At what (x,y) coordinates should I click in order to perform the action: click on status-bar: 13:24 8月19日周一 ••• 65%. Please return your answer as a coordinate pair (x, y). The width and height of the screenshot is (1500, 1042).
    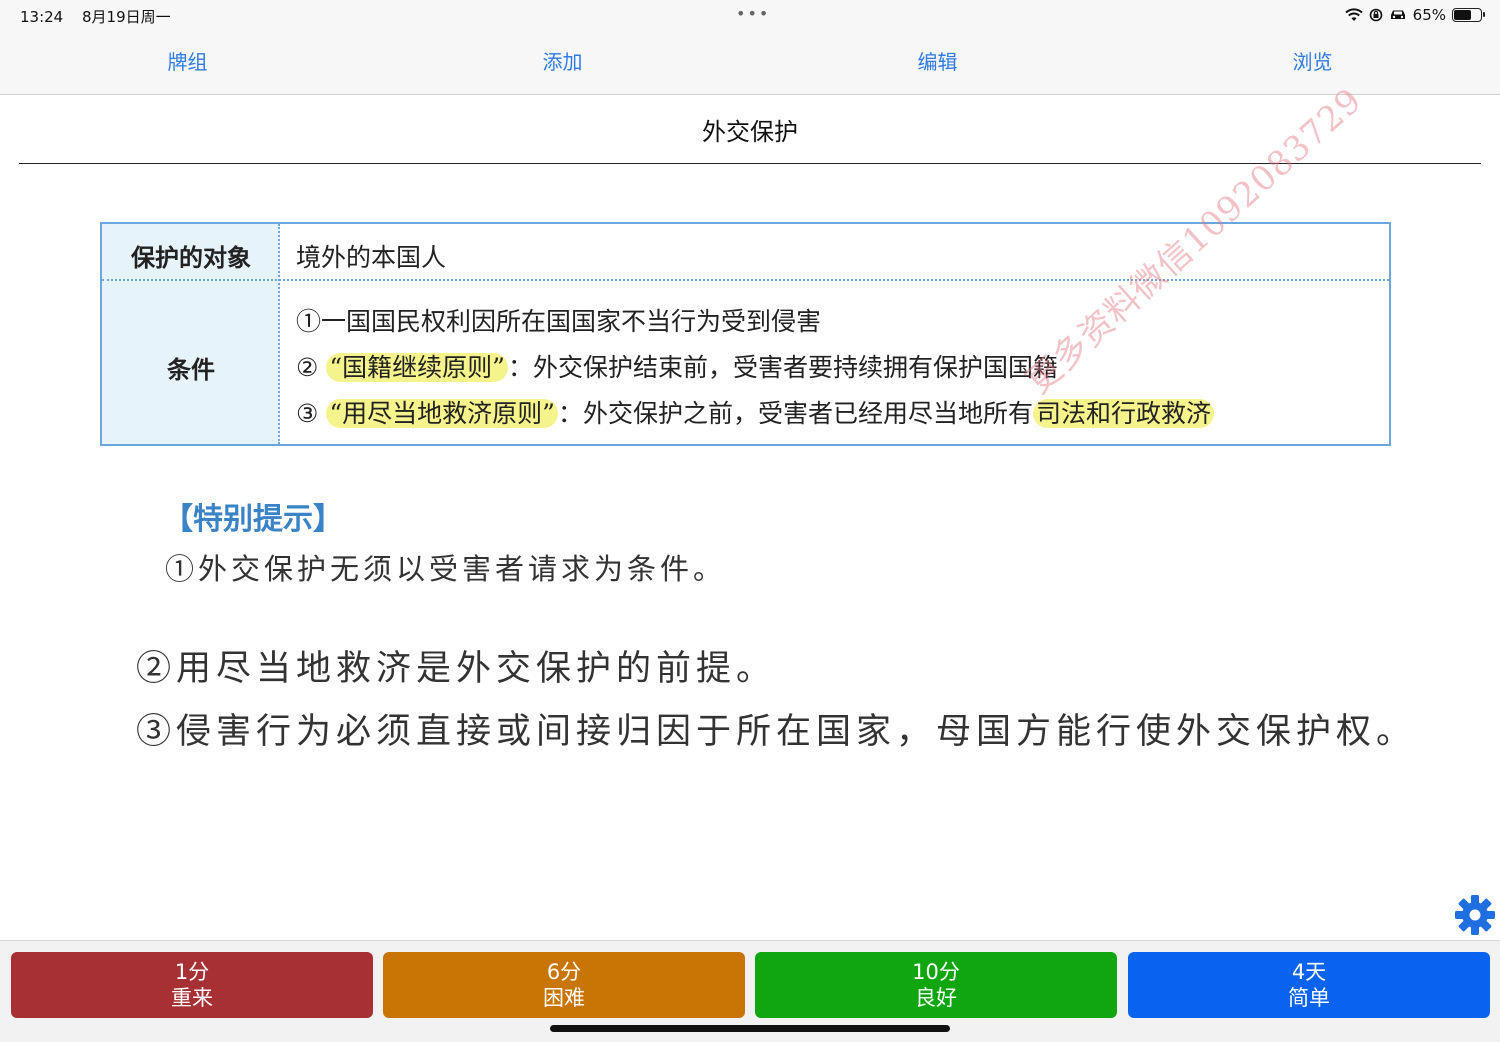
    Looking at the image, I should click on (750, 15).